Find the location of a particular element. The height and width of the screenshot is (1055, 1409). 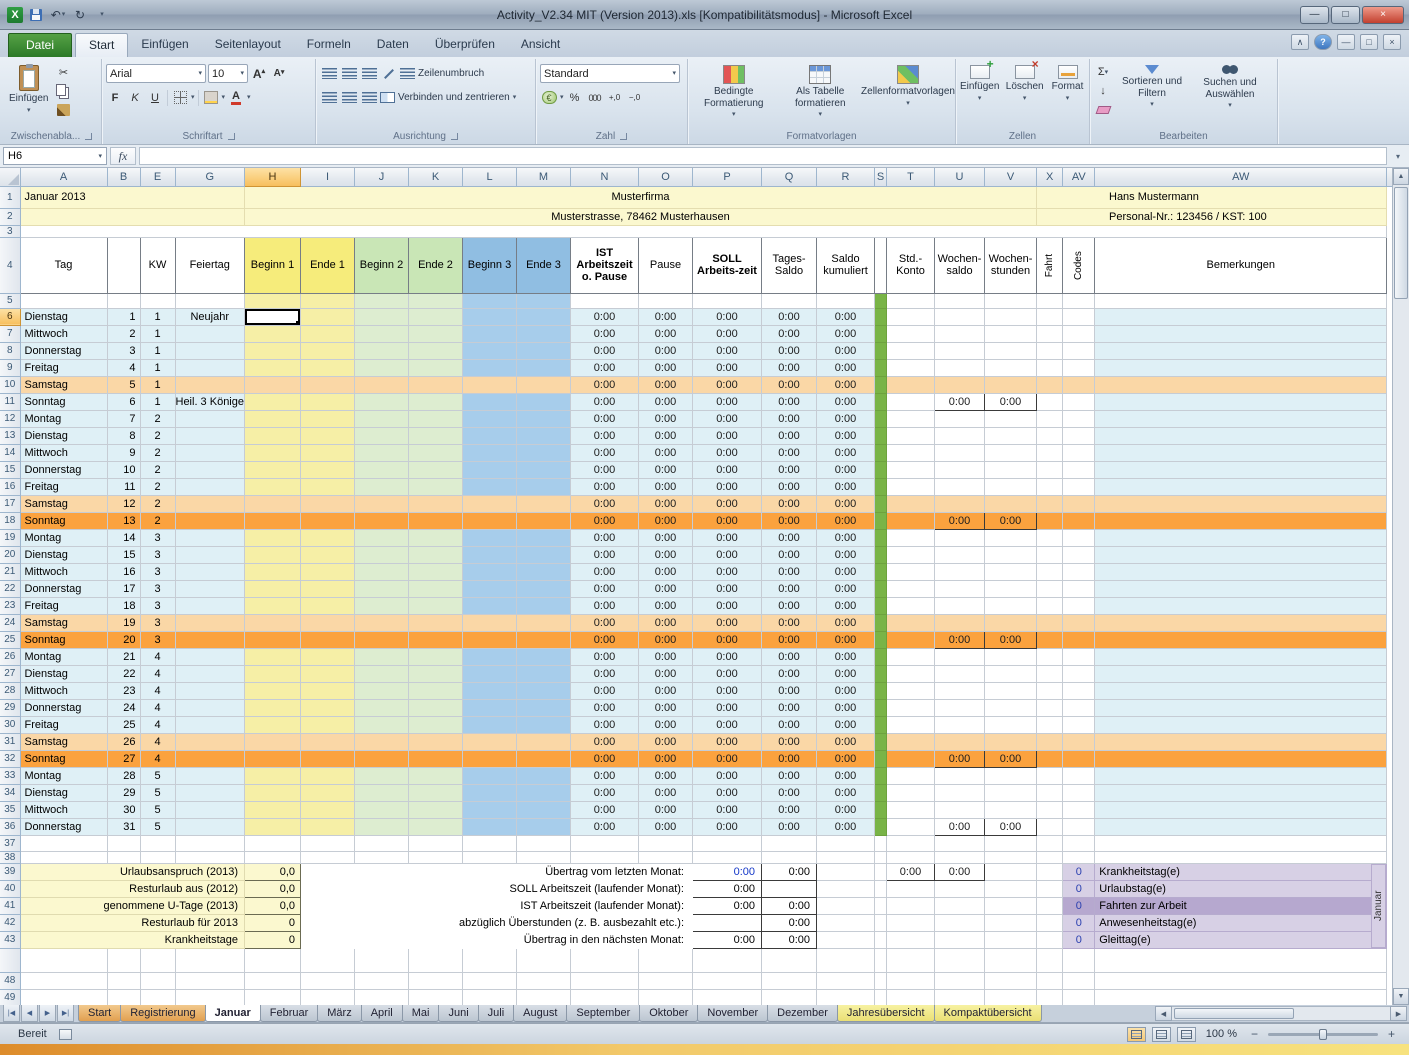

cell-day-number: 17 is located at coordinates (123, 588).